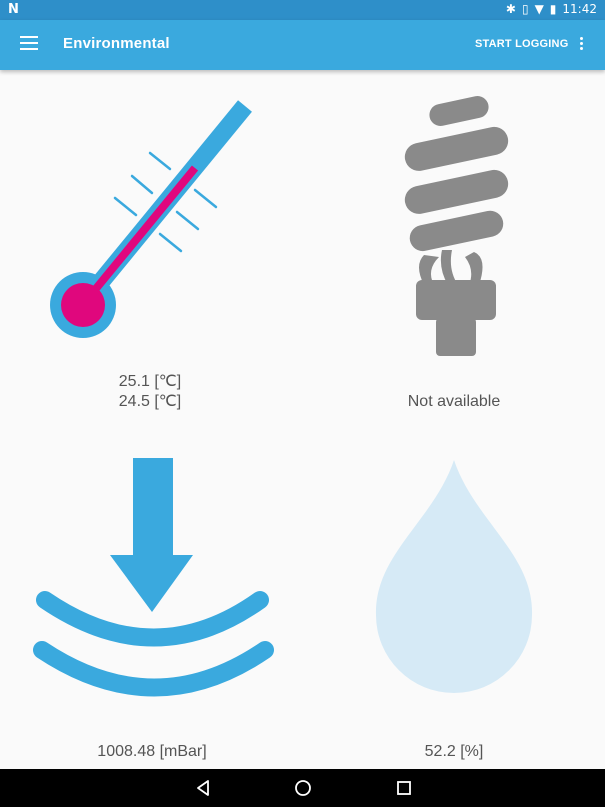  Describe the element at coordinates (302, 10) in the screenshot. I see `status-bar: N ✱ ▯ ▼ ▮ 11:42` at that location.